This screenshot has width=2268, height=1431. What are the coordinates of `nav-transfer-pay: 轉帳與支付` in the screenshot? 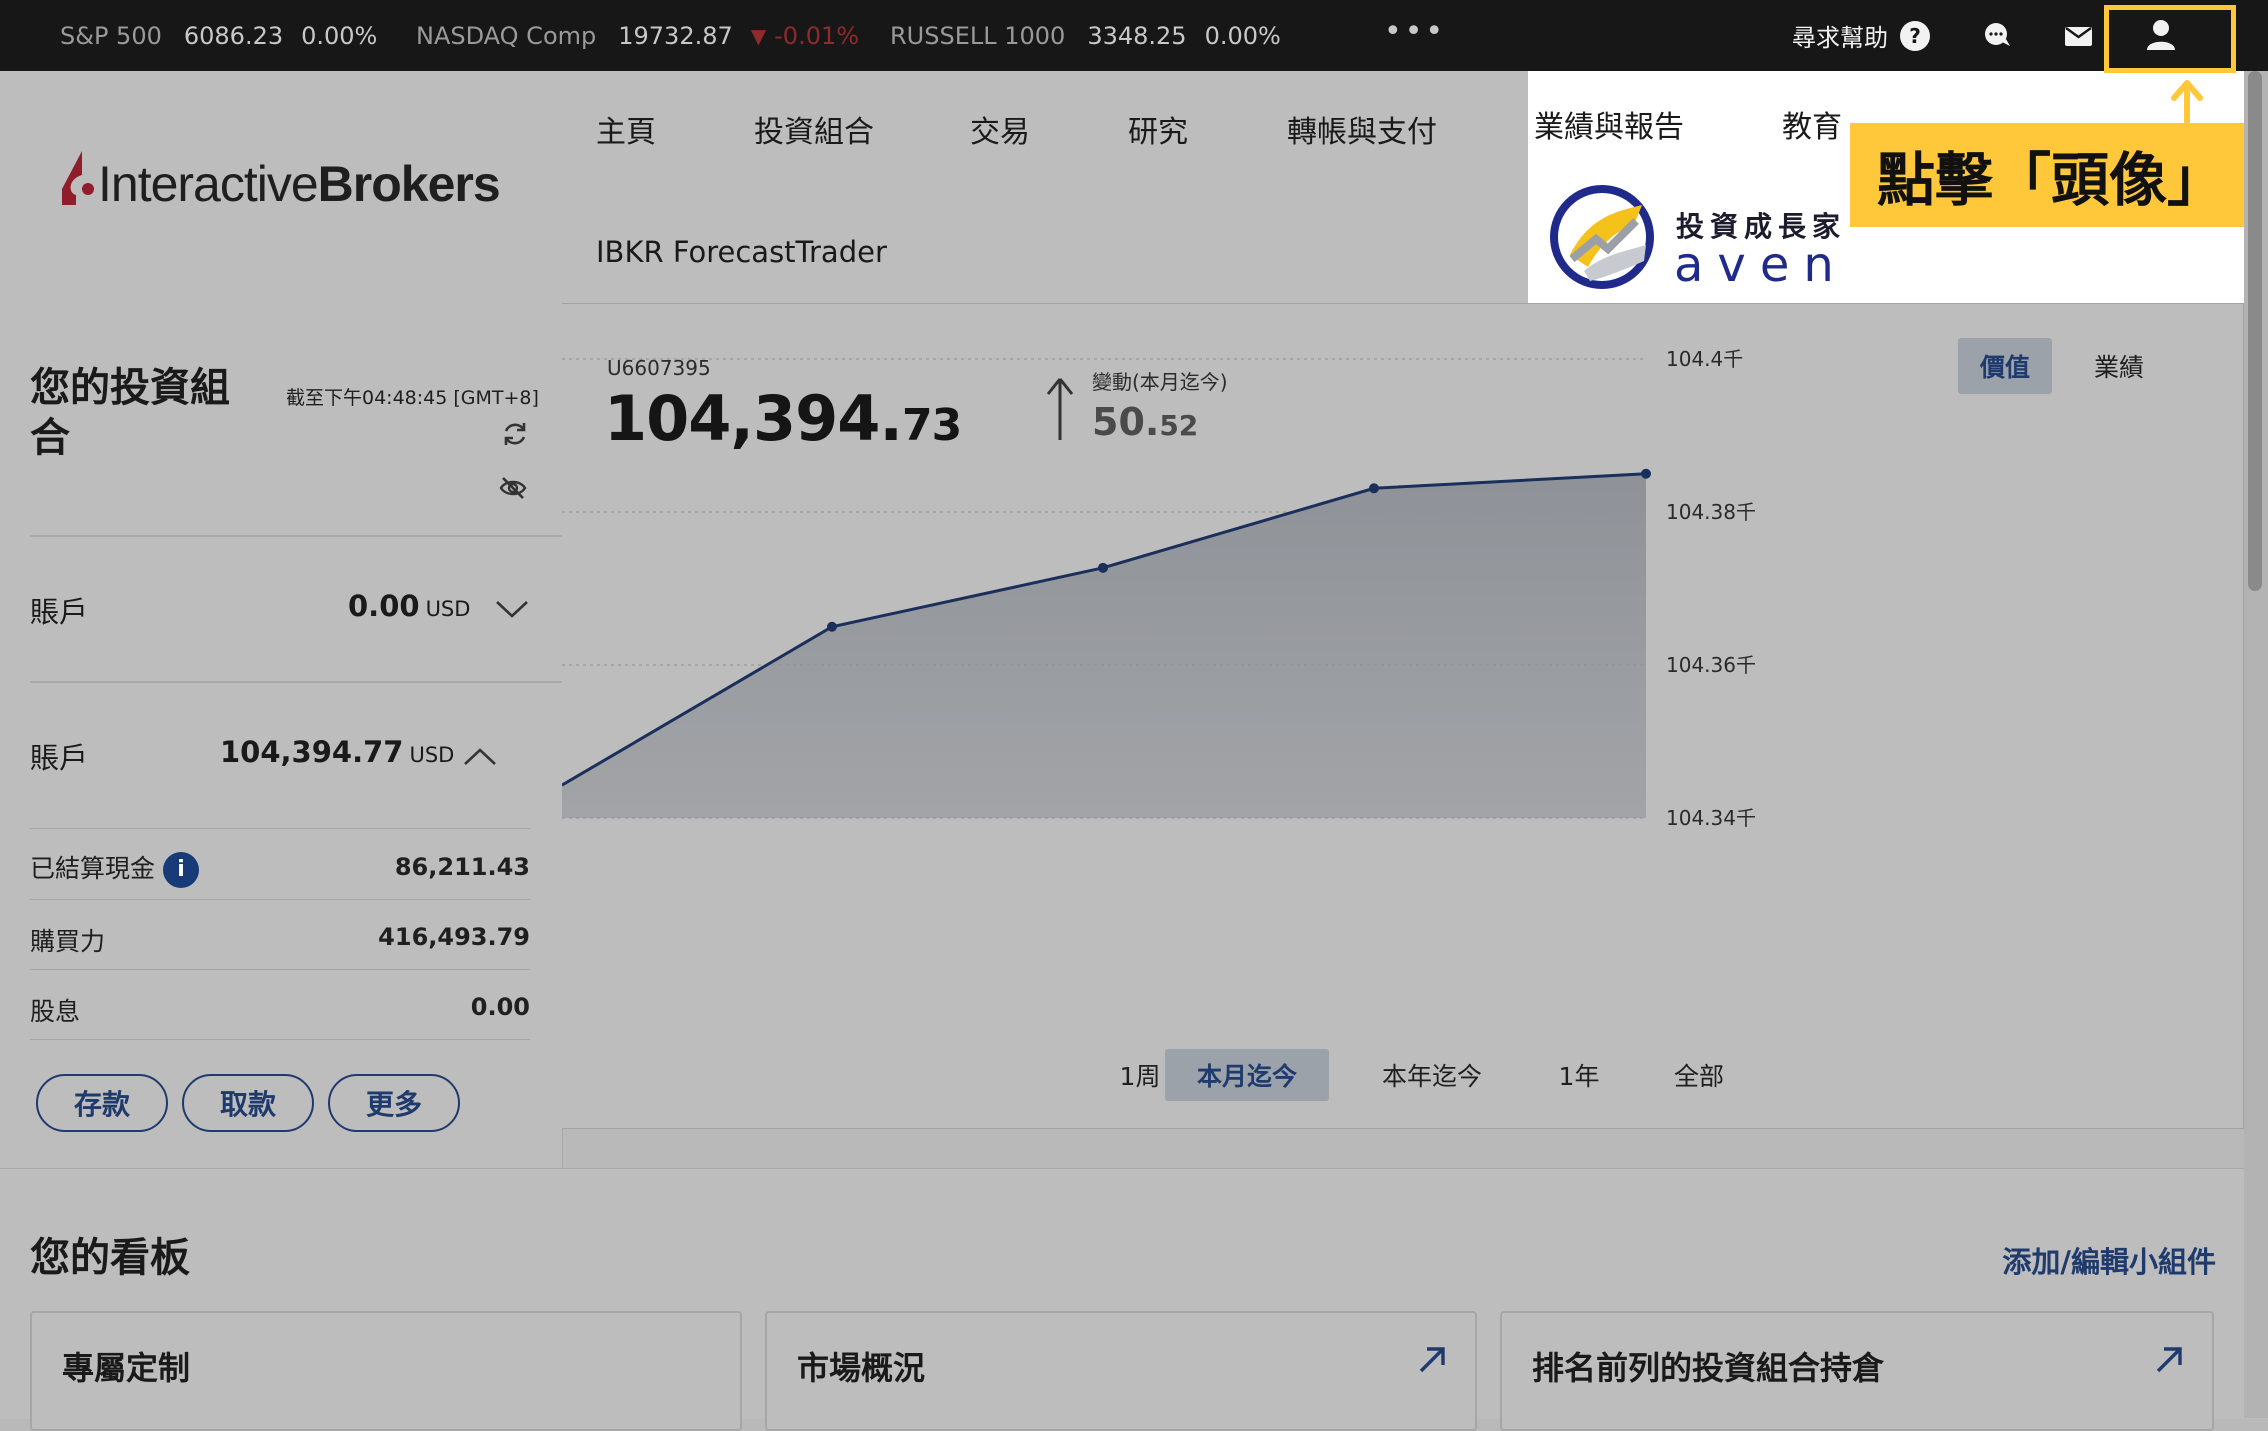 It's located at (1362, 129).